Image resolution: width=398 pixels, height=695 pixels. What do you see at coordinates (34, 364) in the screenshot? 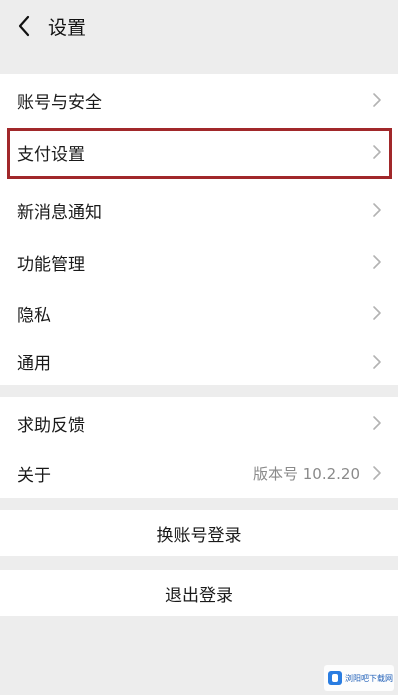
I see `settings-item-label: 通用` at bounding box center [34, 364].